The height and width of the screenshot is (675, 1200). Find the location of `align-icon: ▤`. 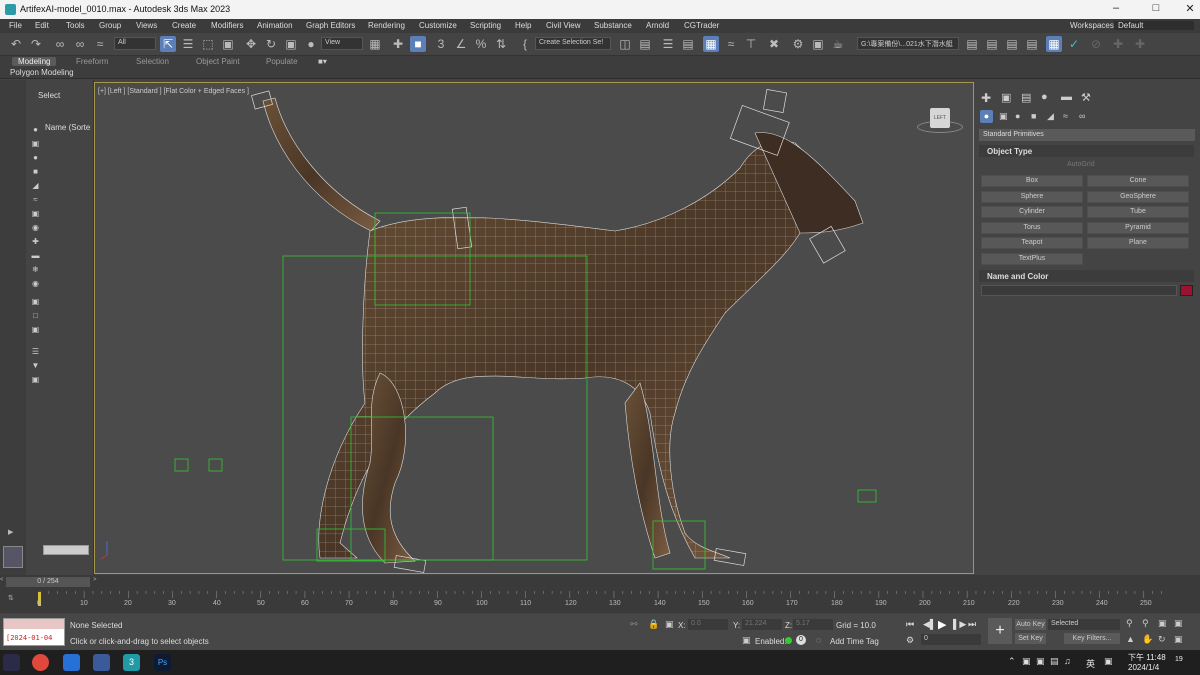

align-icon: ▤ is located at coordinates (645, 44).